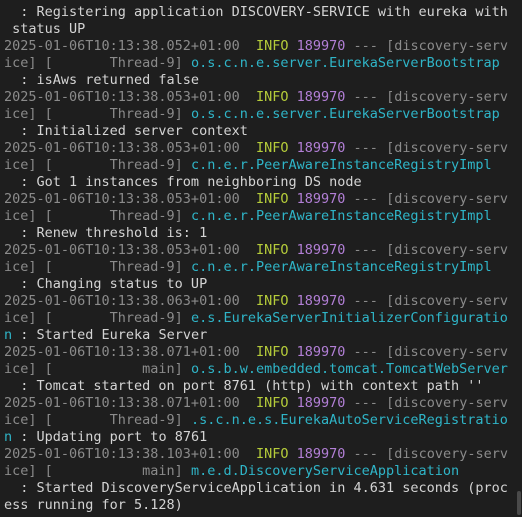 Image resolution: width=522 pixels, height=517 pixels. What do you see at coordinates (110, 335) in the screenshot?
I see `log-message: : Started Eureka Server` at bounding box center [110, 335].